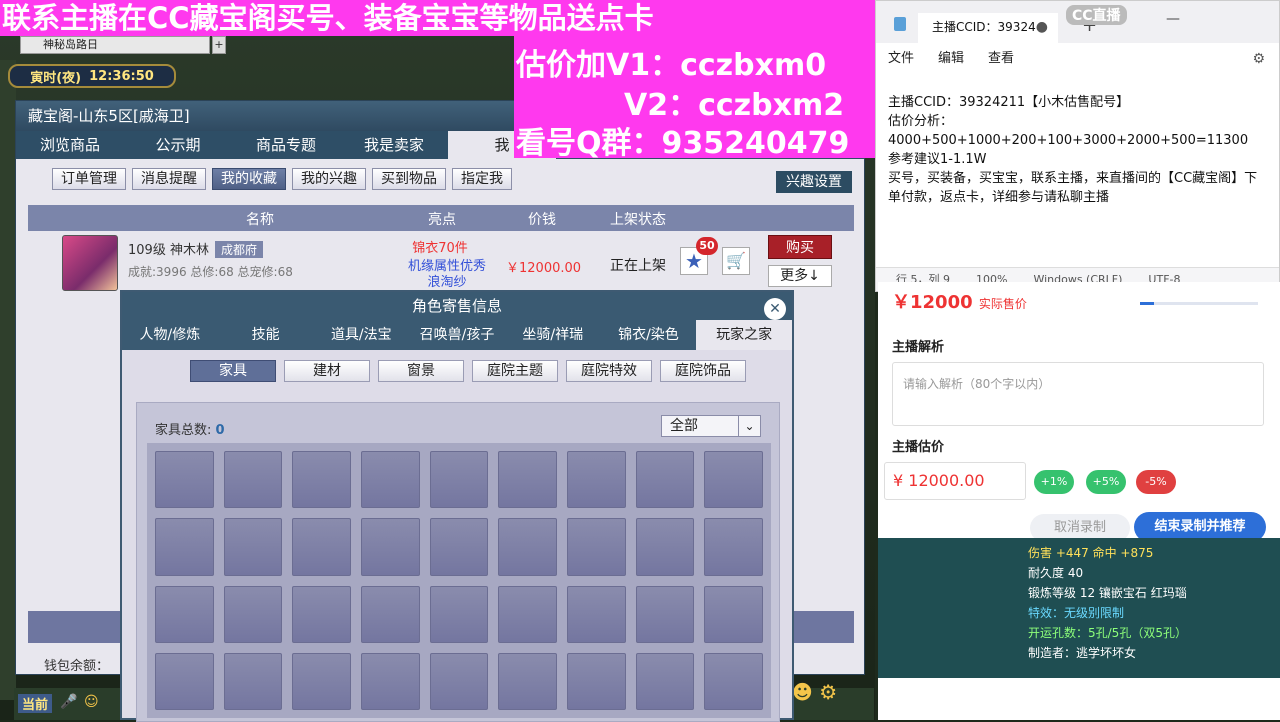 This screenshot has width=1280, height=722. Describe the element at coordinates (1156, 482) in the screenshot. I see `minus-5-percent-button: -5%` at that location.